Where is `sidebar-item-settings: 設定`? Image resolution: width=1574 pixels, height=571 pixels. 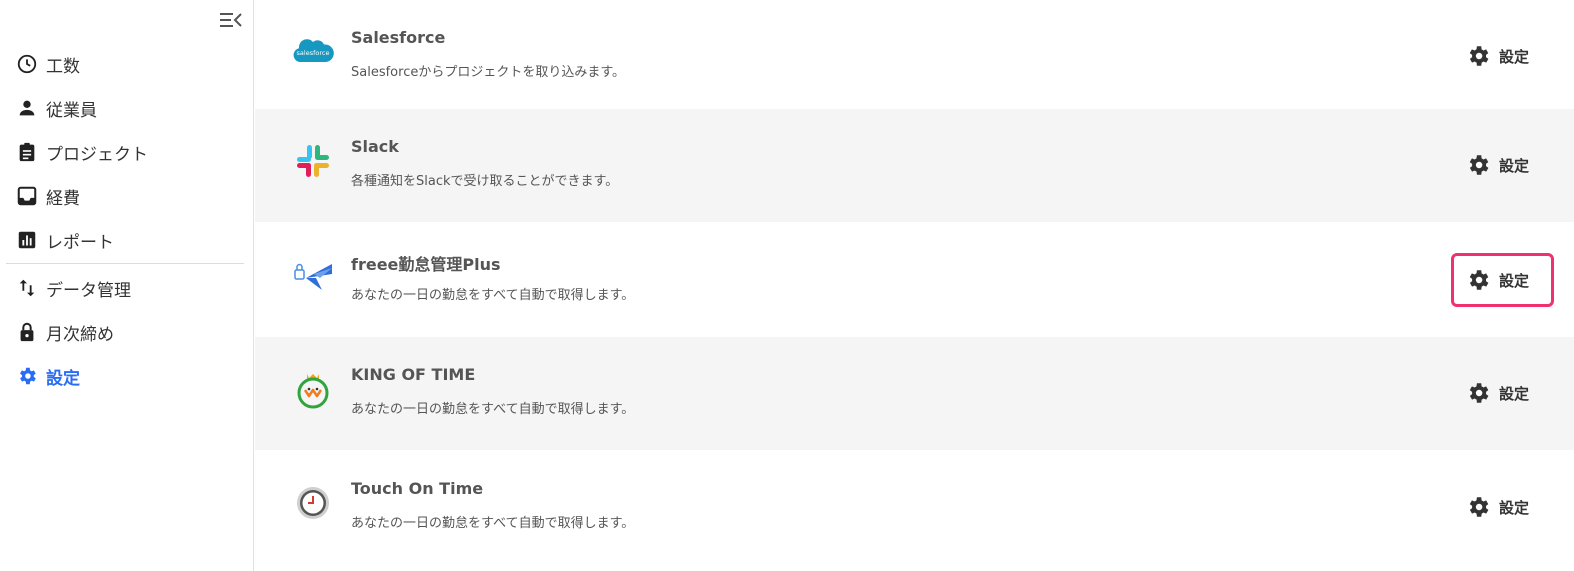 sidebar-item-settings: 設定 is located at coordinates (125, 376).